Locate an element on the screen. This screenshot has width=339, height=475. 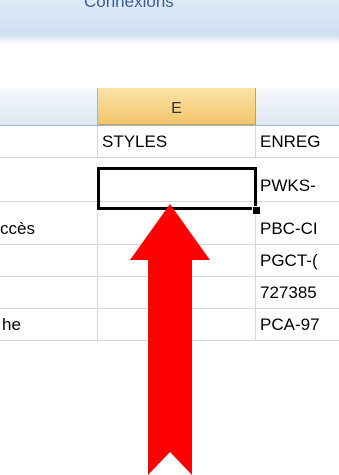
cell-d: ccès is located at coordinates (49, 229).